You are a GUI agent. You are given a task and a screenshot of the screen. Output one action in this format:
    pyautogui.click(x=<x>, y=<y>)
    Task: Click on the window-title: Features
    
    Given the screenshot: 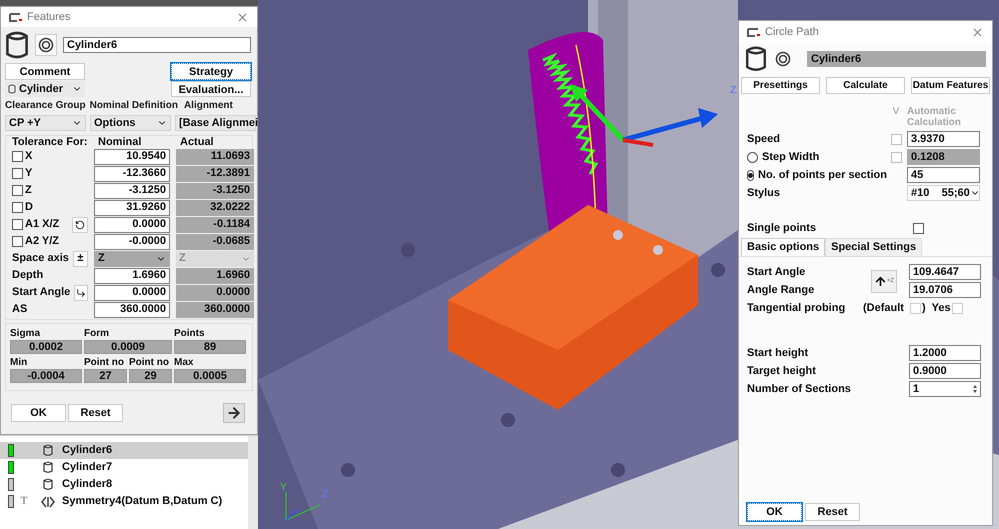 What is the action you would take?
    pyautogui.click(x=48, y=17)
    